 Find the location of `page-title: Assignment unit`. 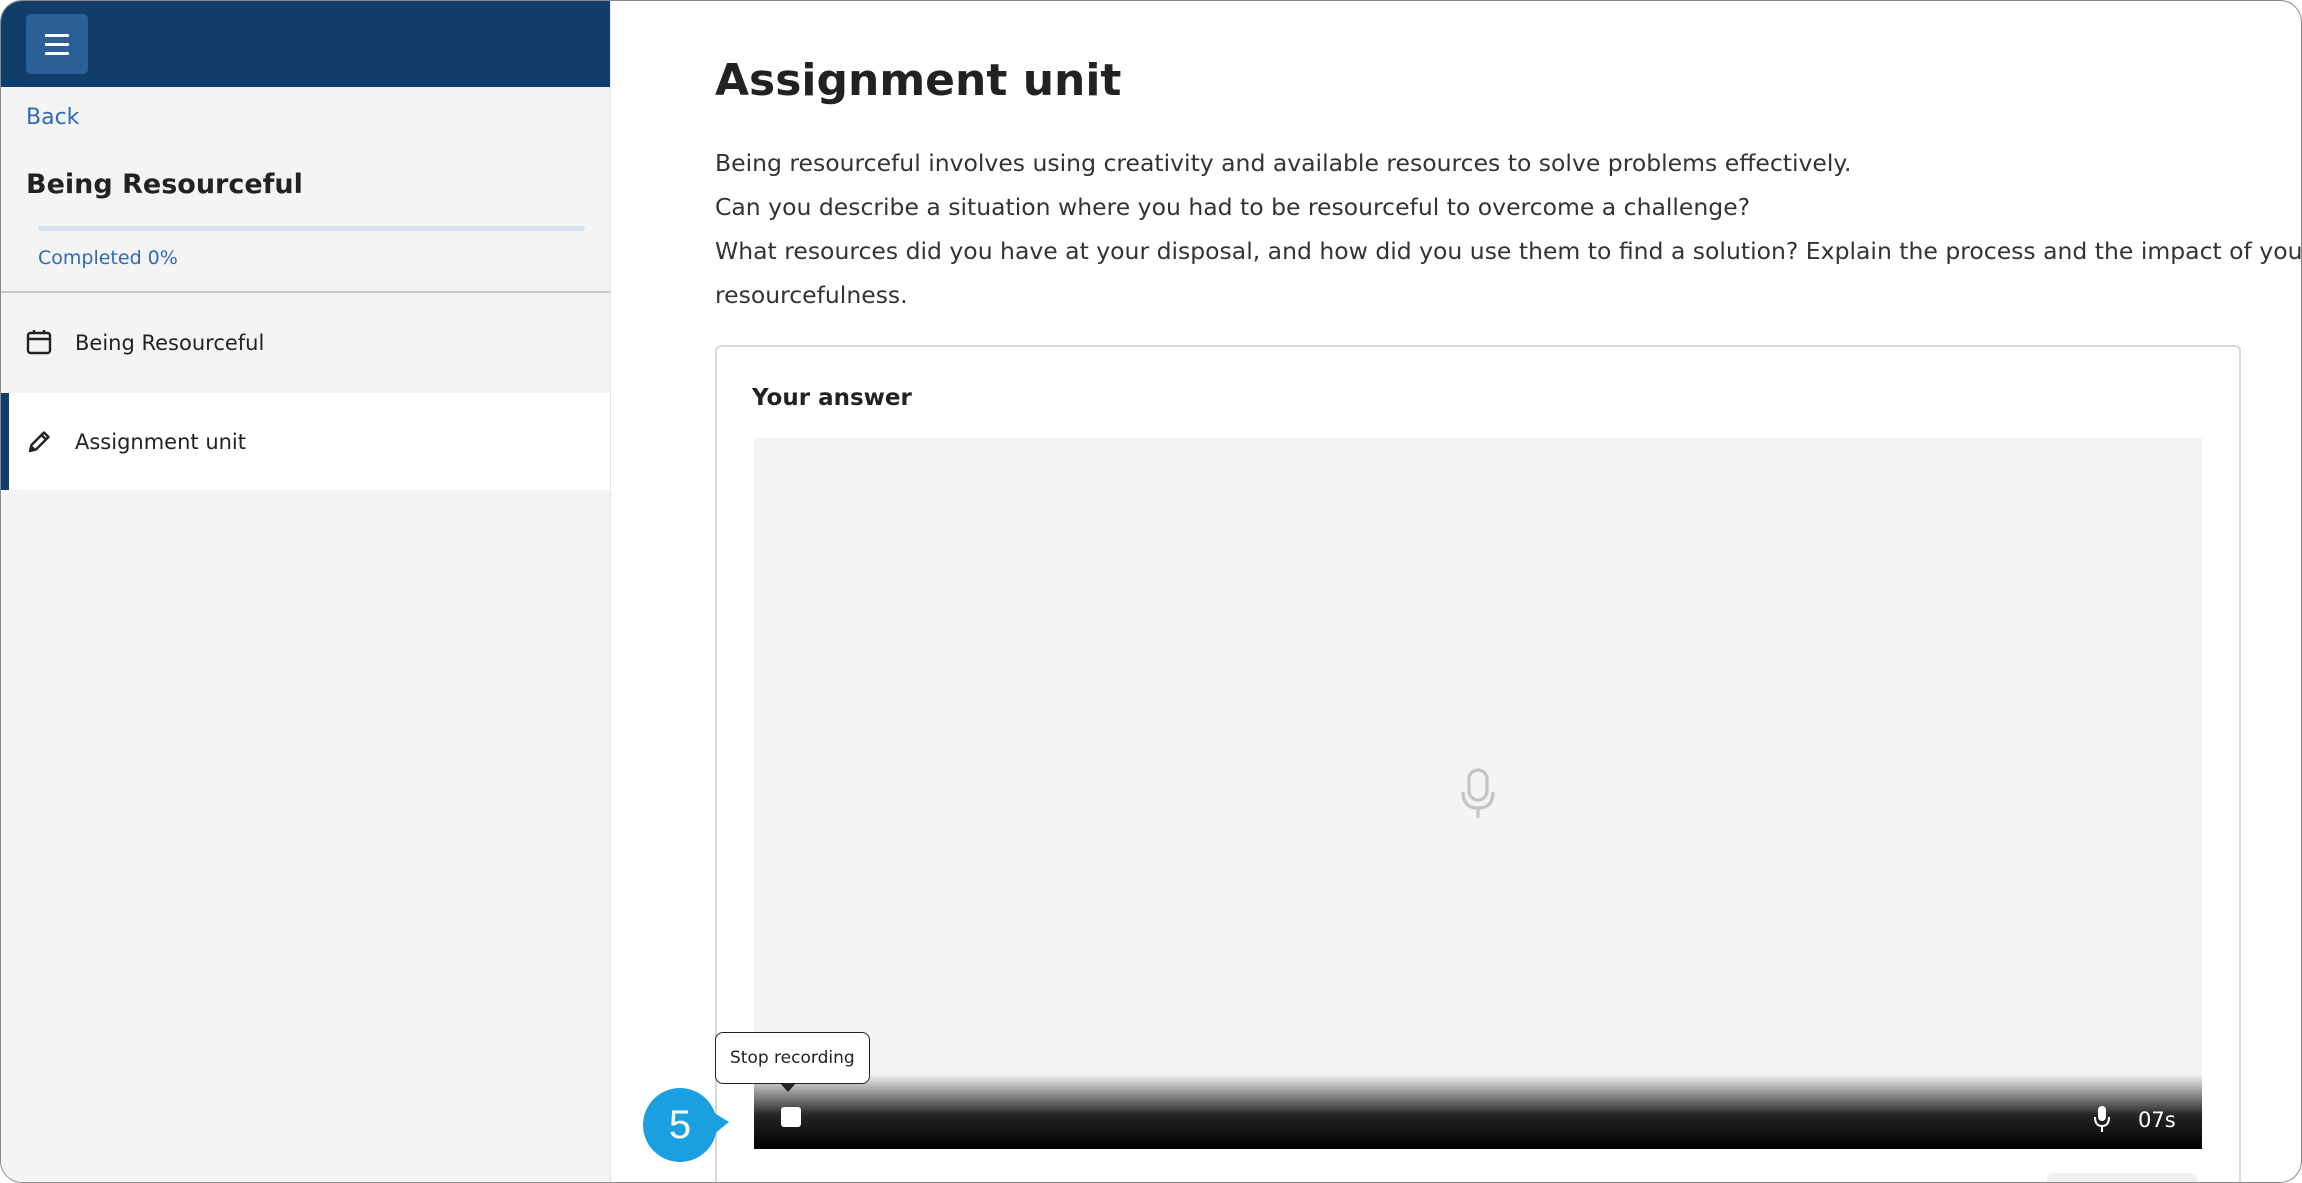

page-title: Assignment unit is located at coordinates (918, 80).